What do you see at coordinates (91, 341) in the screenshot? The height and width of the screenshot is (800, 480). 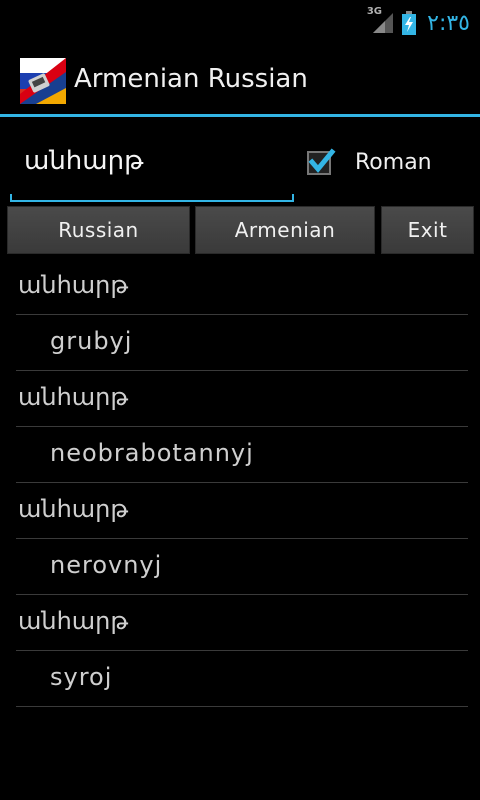 I see `list-item-translation: grubyj` at bounding box center [91, 341].